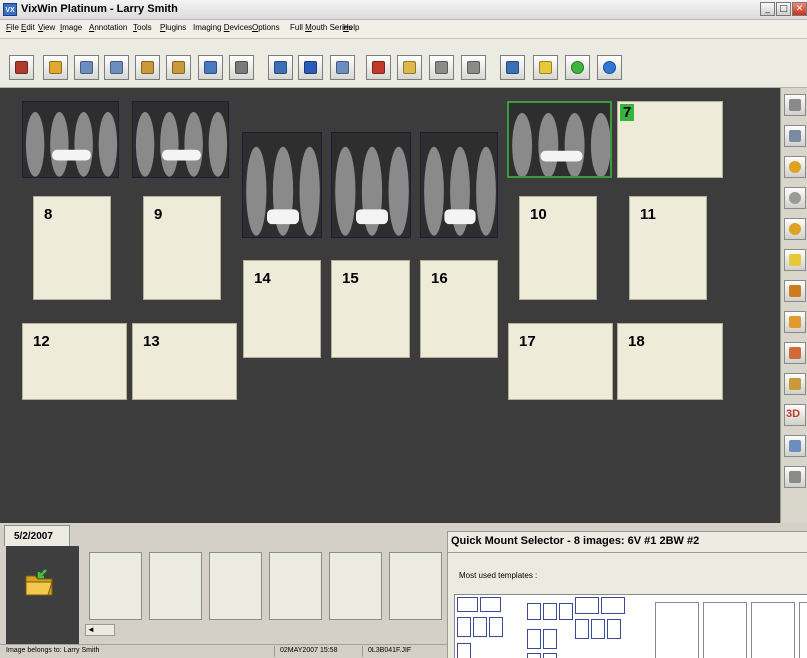  Describe the element at coordinates (560, 361) in the screenshot. I see `mount-slot-17: 17` at that location.